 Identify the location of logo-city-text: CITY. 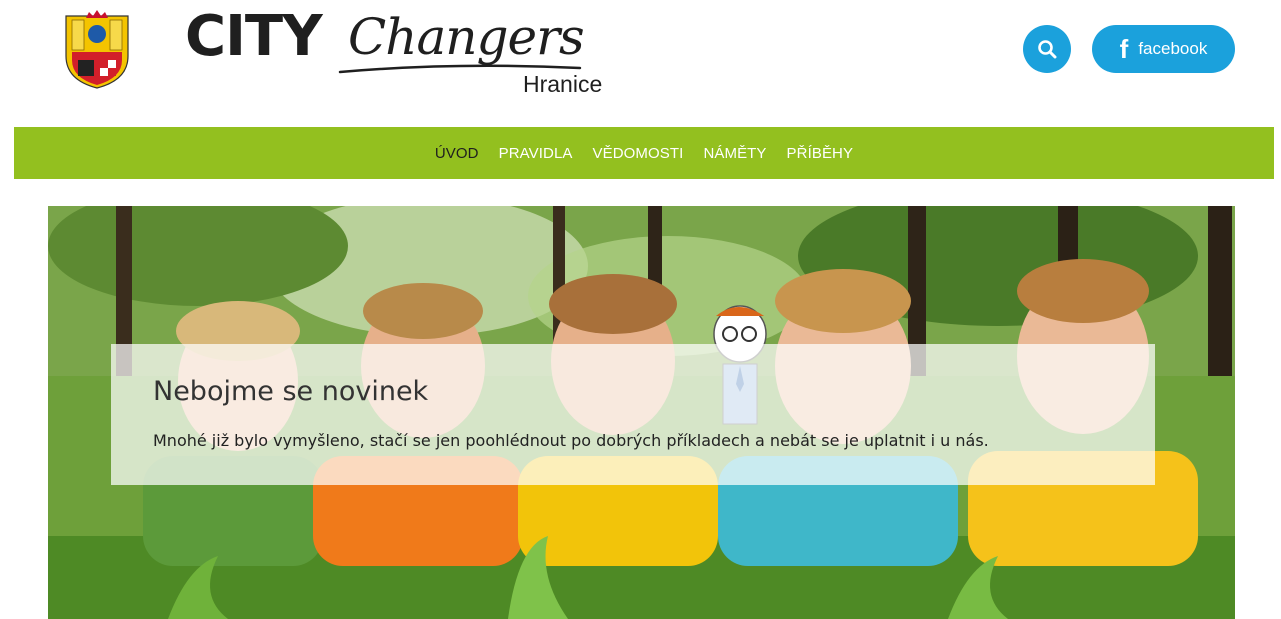
(254, 36).